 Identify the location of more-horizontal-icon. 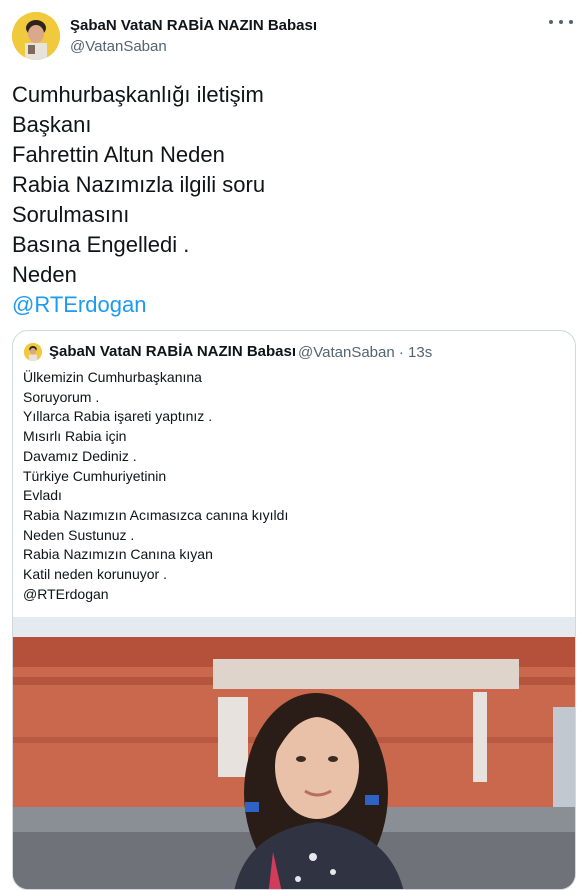
(561, 22).